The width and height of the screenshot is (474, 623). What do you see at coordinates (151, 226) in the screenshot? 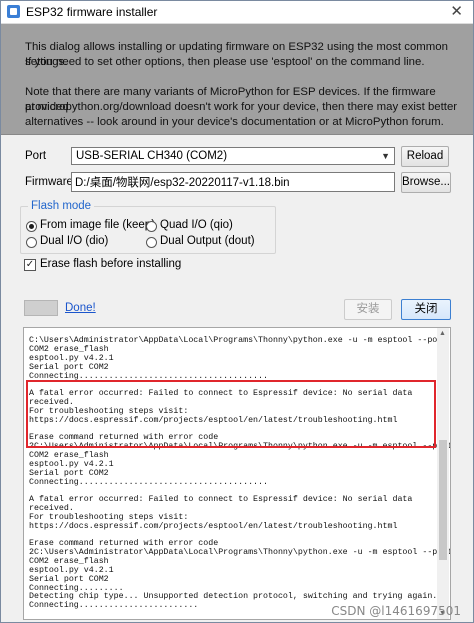
I see `radio-qio` at bounding box center [151, 226].